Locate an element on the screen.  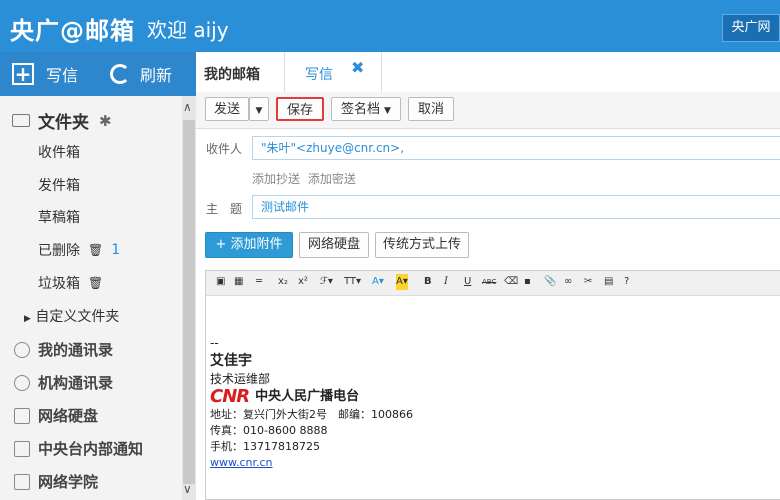
table-icon: ▦ is located at coordinates (238, 282).